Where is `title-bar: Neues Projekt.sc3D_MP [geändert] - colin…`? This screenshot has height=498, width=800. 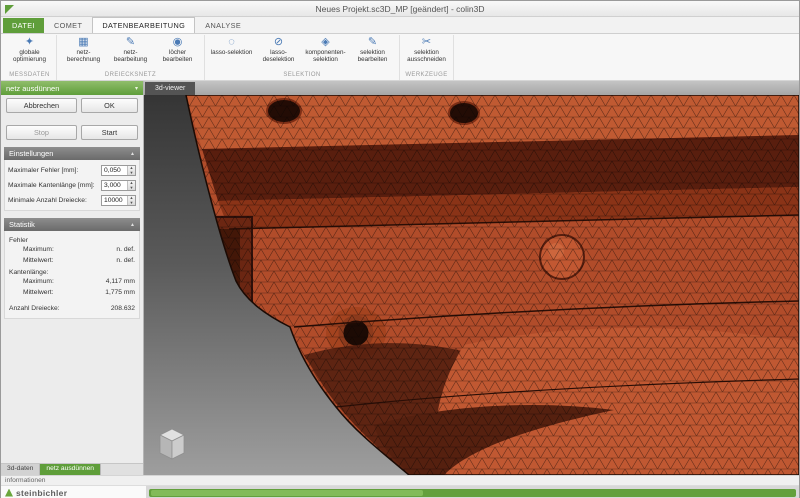
title-bar: Neues Projekt.sc3D_MP [geändert] - colin… is located at coordinates (400, 9).